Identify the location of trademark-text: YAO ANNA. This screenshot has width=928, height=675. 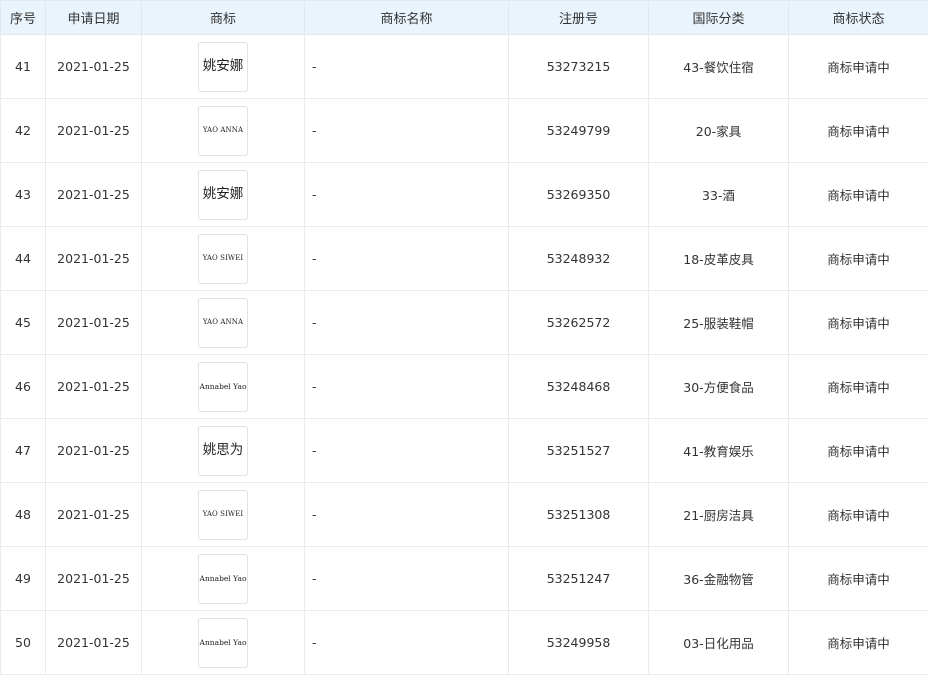
(223, 130).